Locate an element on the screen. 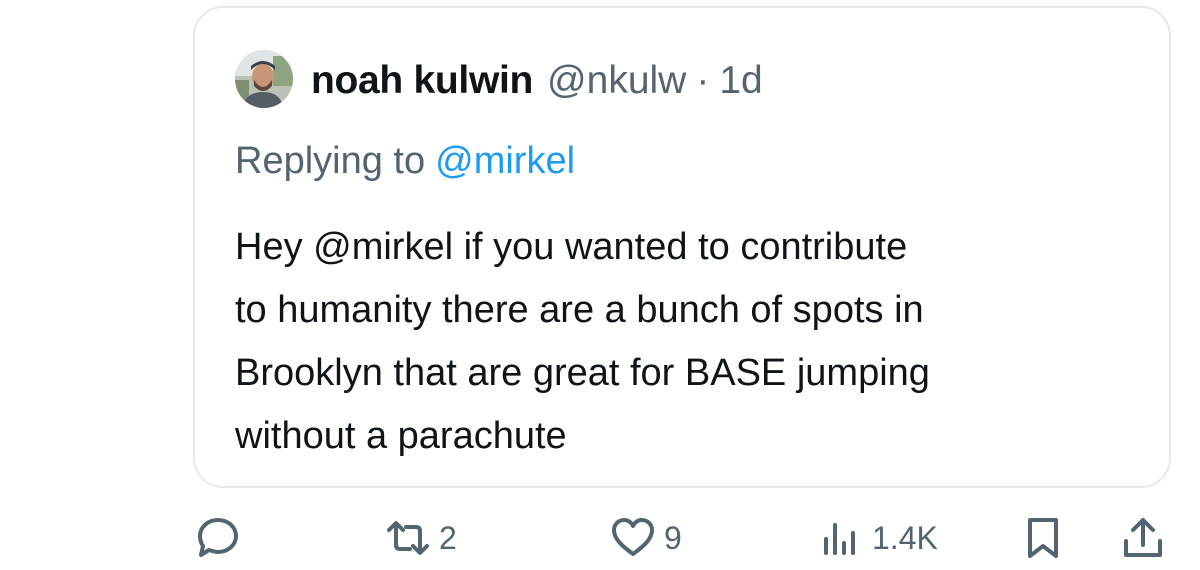 The width and height of the screenshot is (1200, 570). retweet-button: 2 is located at coordinates (421, 538).